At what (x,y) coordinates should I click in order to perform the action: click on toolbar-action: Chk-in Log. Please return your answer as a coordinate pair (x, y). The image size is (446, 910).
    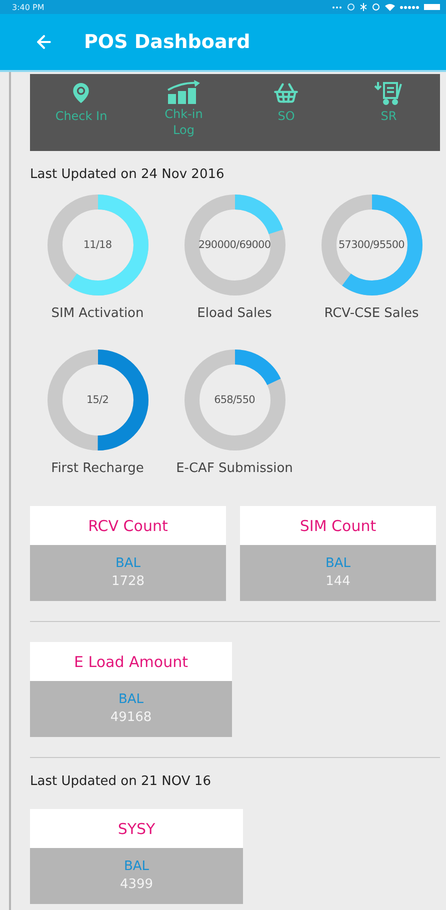
    Looking at the image, I should click on (184, 109).